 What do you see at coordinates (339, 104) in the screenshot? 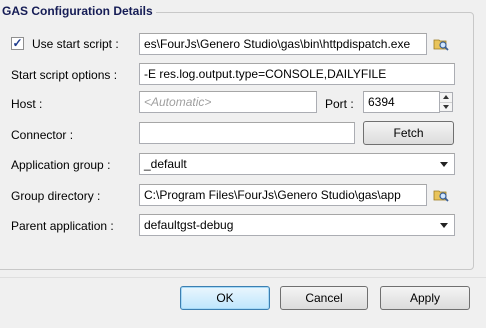
I see `port-label: Port :` at bounding box center [339, 104].